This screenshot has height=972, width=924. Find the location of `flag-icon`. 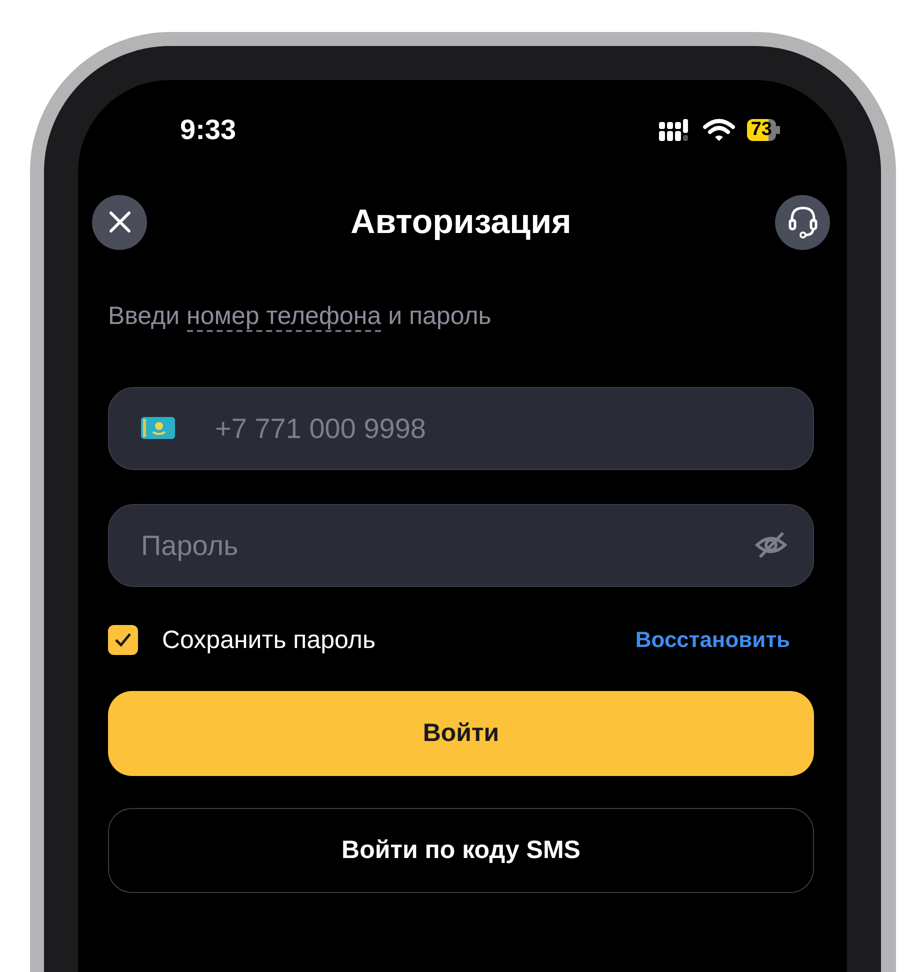

flag-icon is located at coordinates (158, 428).